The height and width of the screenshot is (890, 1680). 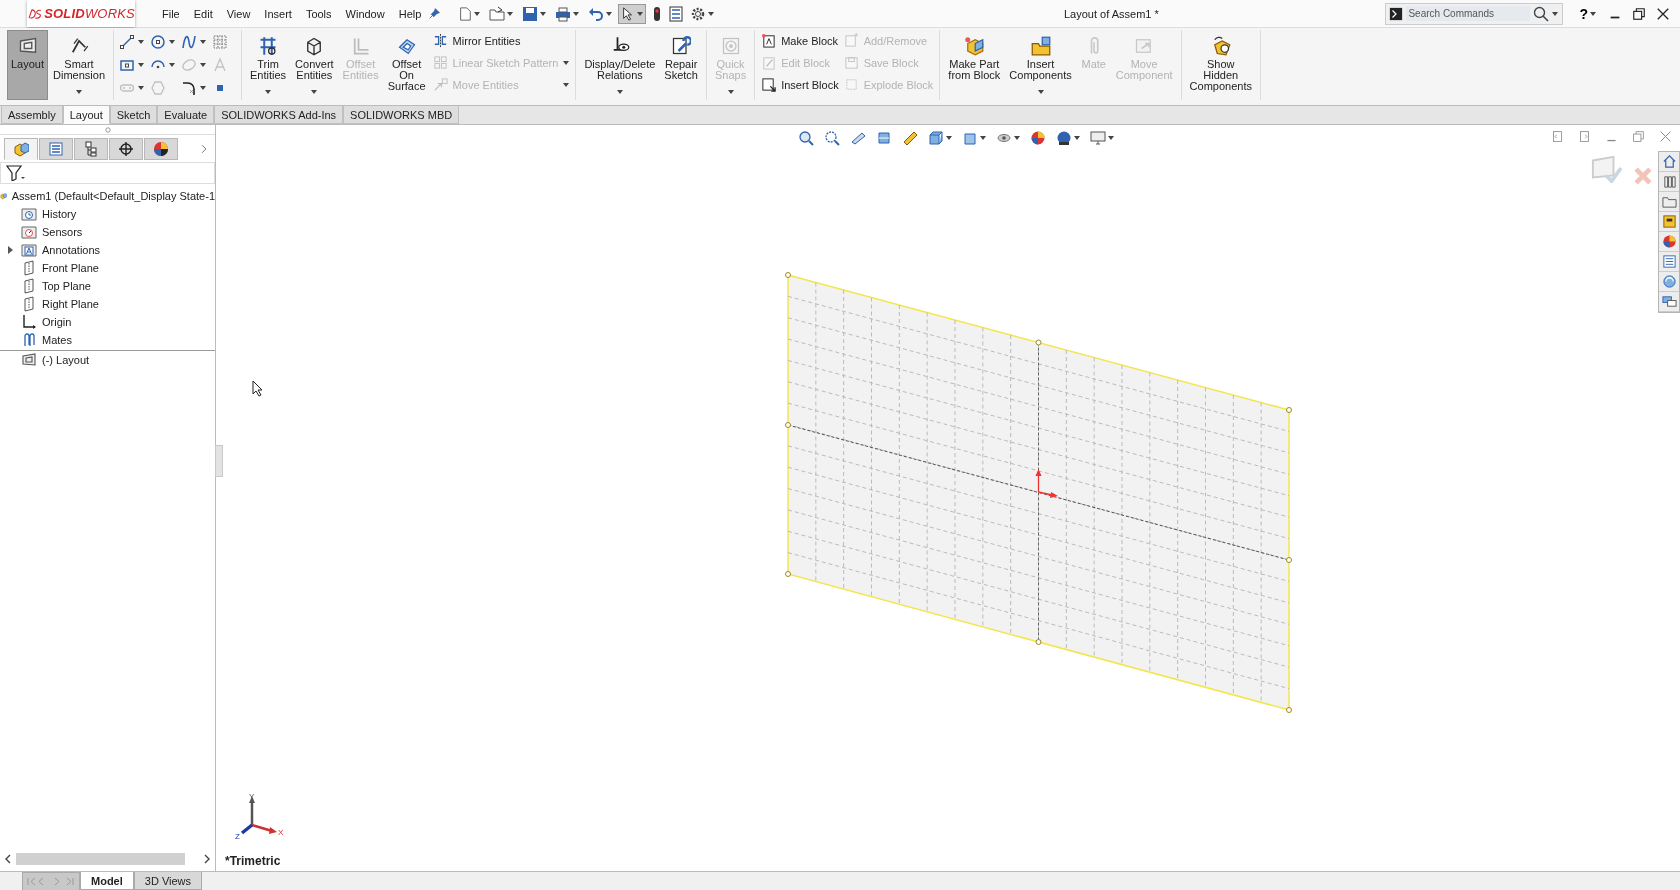 What do you see at coordinates (203, 13) in the screenshot?
I see `menu-item: Edit` at bounding box center [203, 13].